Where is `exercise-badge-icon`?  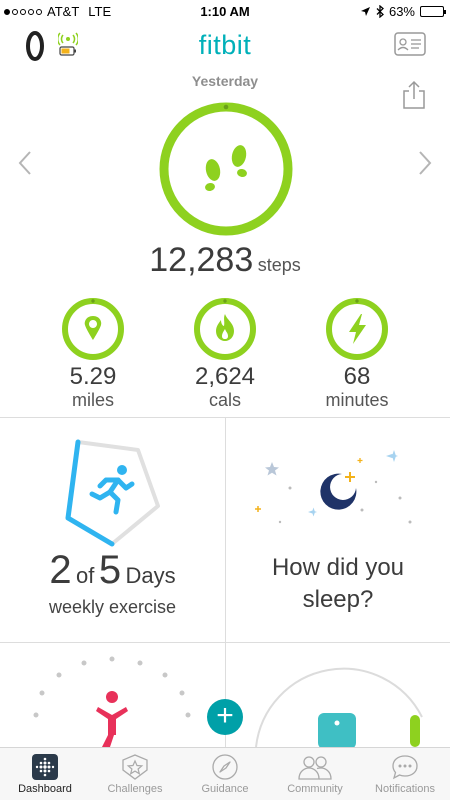
exercise-badge-icon is located at coordinates (112, 493).